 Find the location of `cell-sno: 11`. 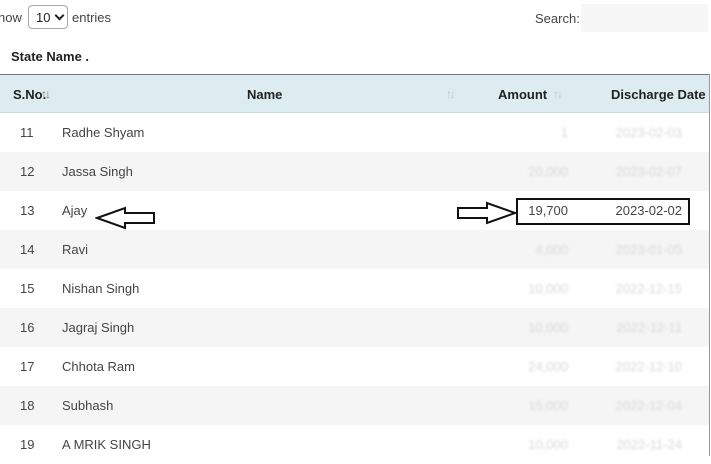

cell-sno: 11 is located at coordinates (27, 132).